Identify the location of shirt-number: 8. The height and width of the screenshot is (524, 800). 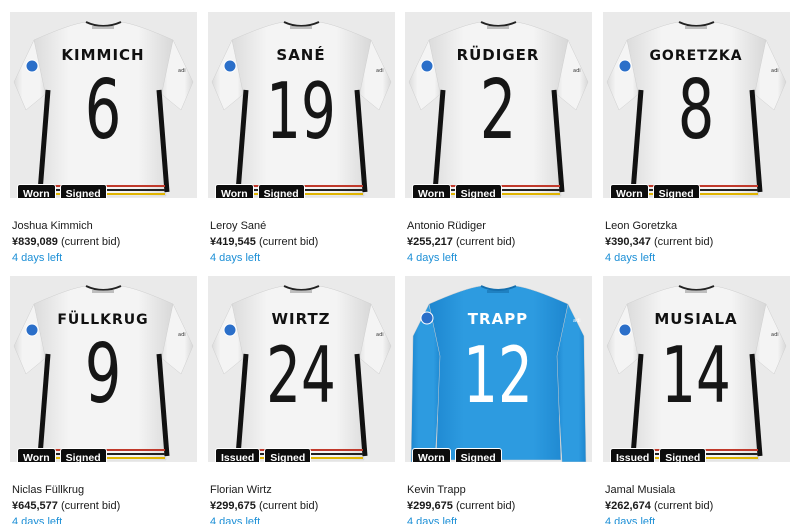
(696, 110).